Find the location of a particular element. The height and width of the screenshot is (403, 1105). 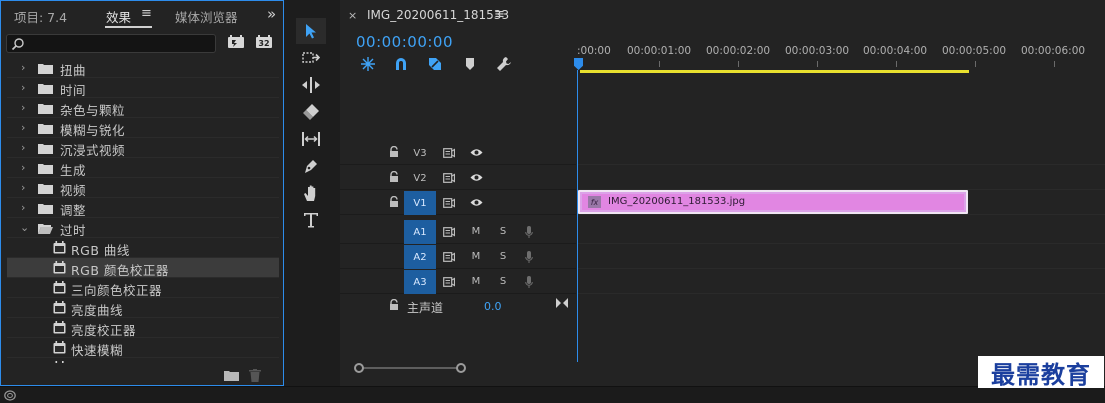

tree-folder-item: › 时间 is located at coordinates (143, 88).